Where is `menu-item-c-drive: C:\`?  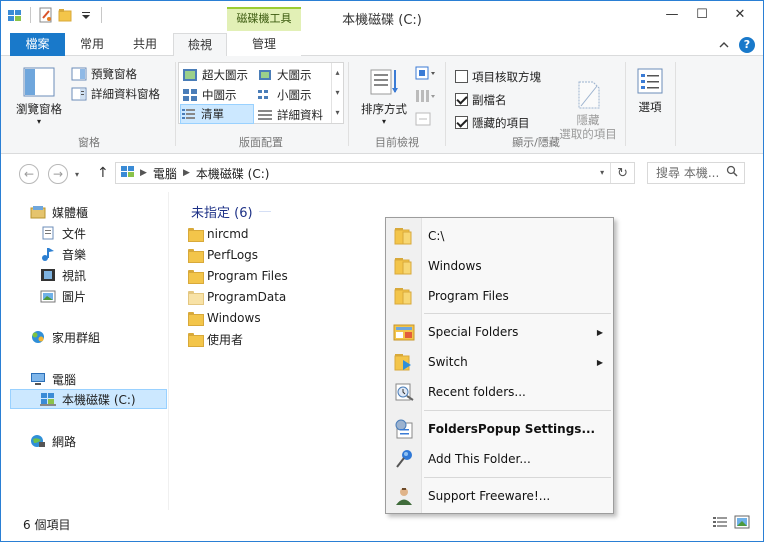
menu-item-c-drive: C:\ is located at coordinates (499, 236).